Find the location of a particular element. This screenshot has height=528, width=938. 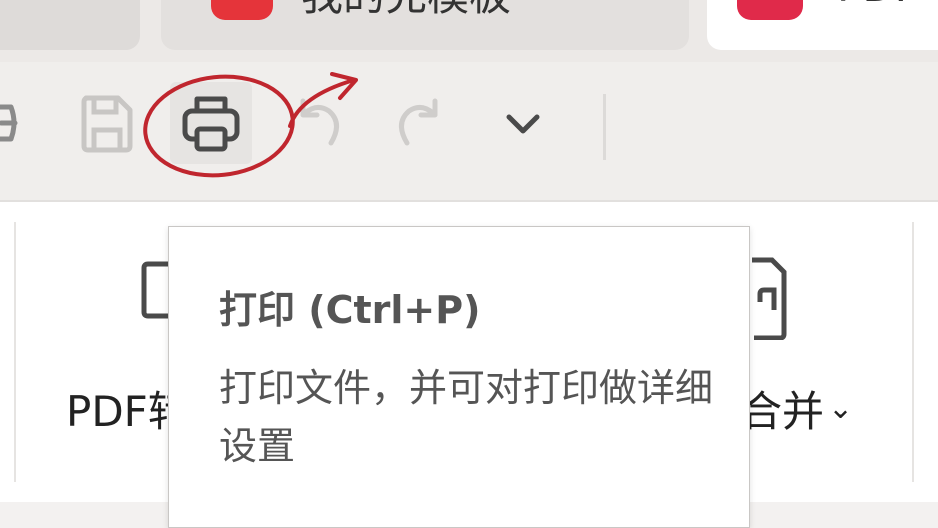

tab-partial-left is located at coordinates (70, 25).